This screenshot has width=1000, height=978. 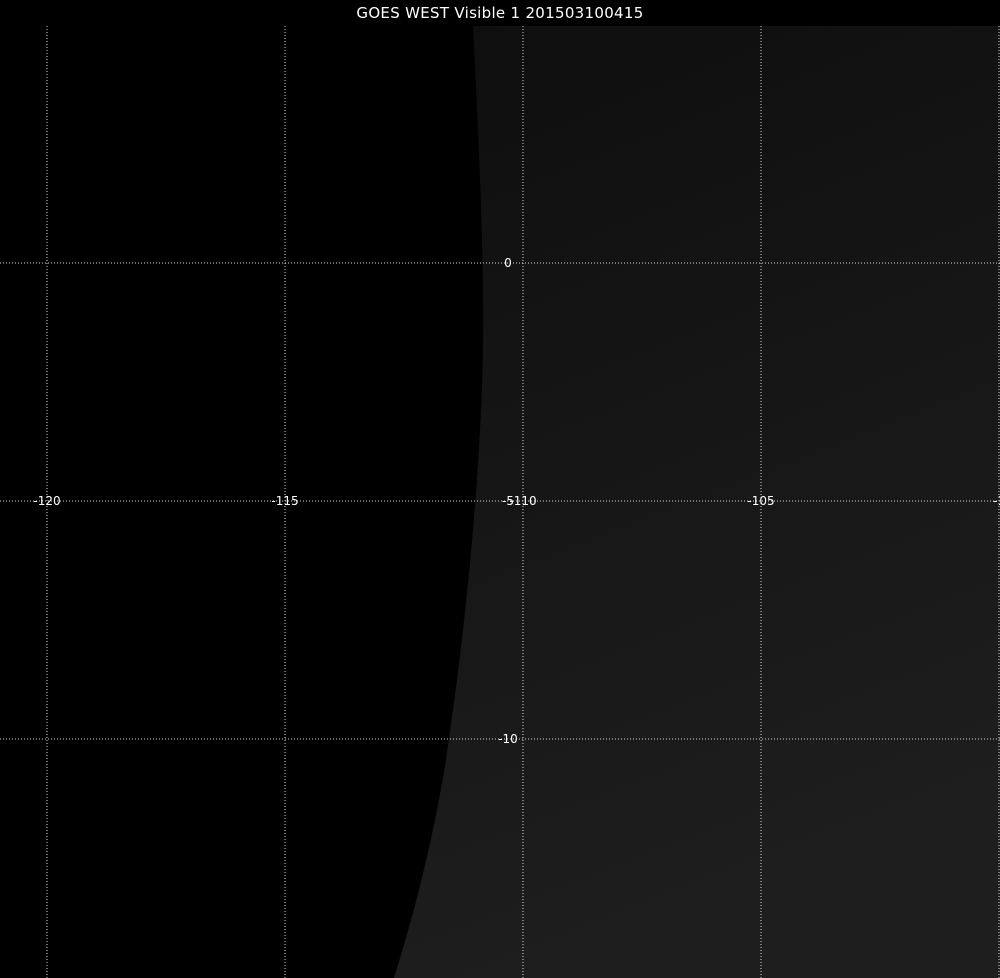 What do you see at coordinates (46, 501) in the screenshot?
I see `longitude-label: -120` at bounding box center [46, 501].